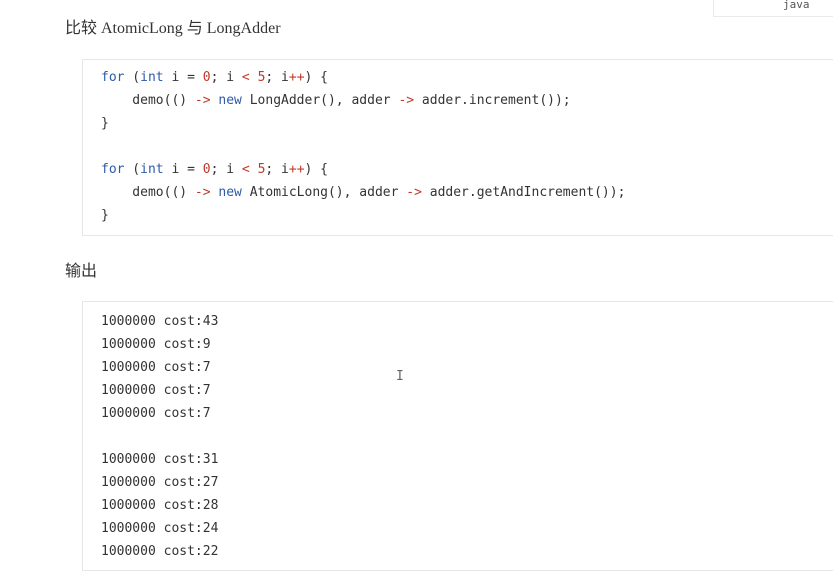  Describe the element at coordinates (160, 459) in the screenshot. I see `output-line: 1000000 cost:31` at that location.